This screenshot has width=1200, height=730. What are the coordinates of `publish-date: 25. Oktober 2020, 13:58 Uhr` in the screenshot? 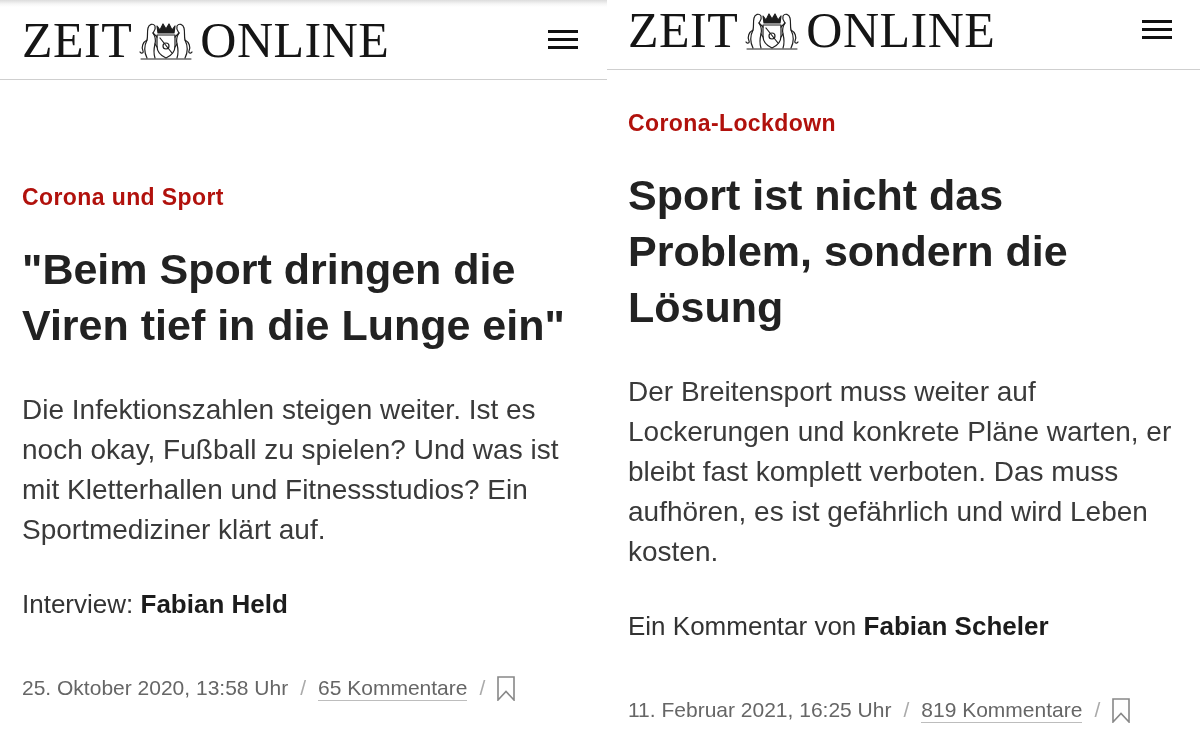 It's located at (155, 688).